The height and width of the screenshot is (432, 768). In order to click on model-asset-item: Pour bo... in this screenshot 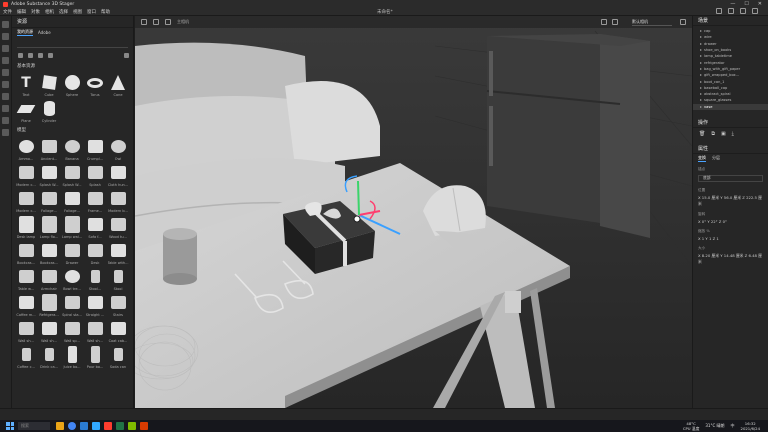, I will do `click(95, 357)`.